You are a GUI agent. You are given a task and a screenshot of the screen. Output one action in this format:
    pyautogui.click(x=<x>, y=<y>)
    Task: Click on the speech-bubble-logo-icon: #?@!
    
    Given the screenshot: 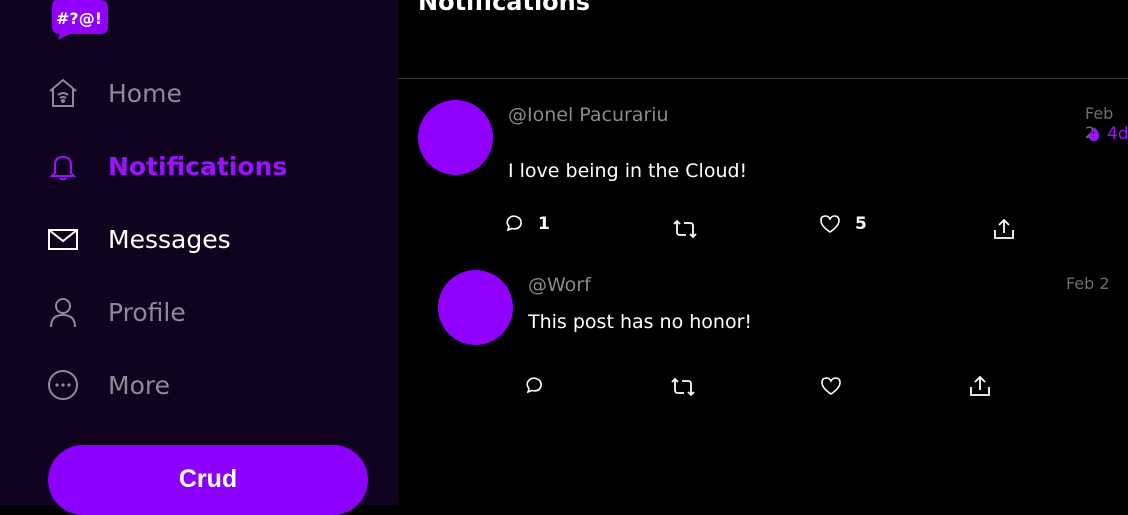 What is the action you would take?
    pyautogui.click(x=80, y=20)
    